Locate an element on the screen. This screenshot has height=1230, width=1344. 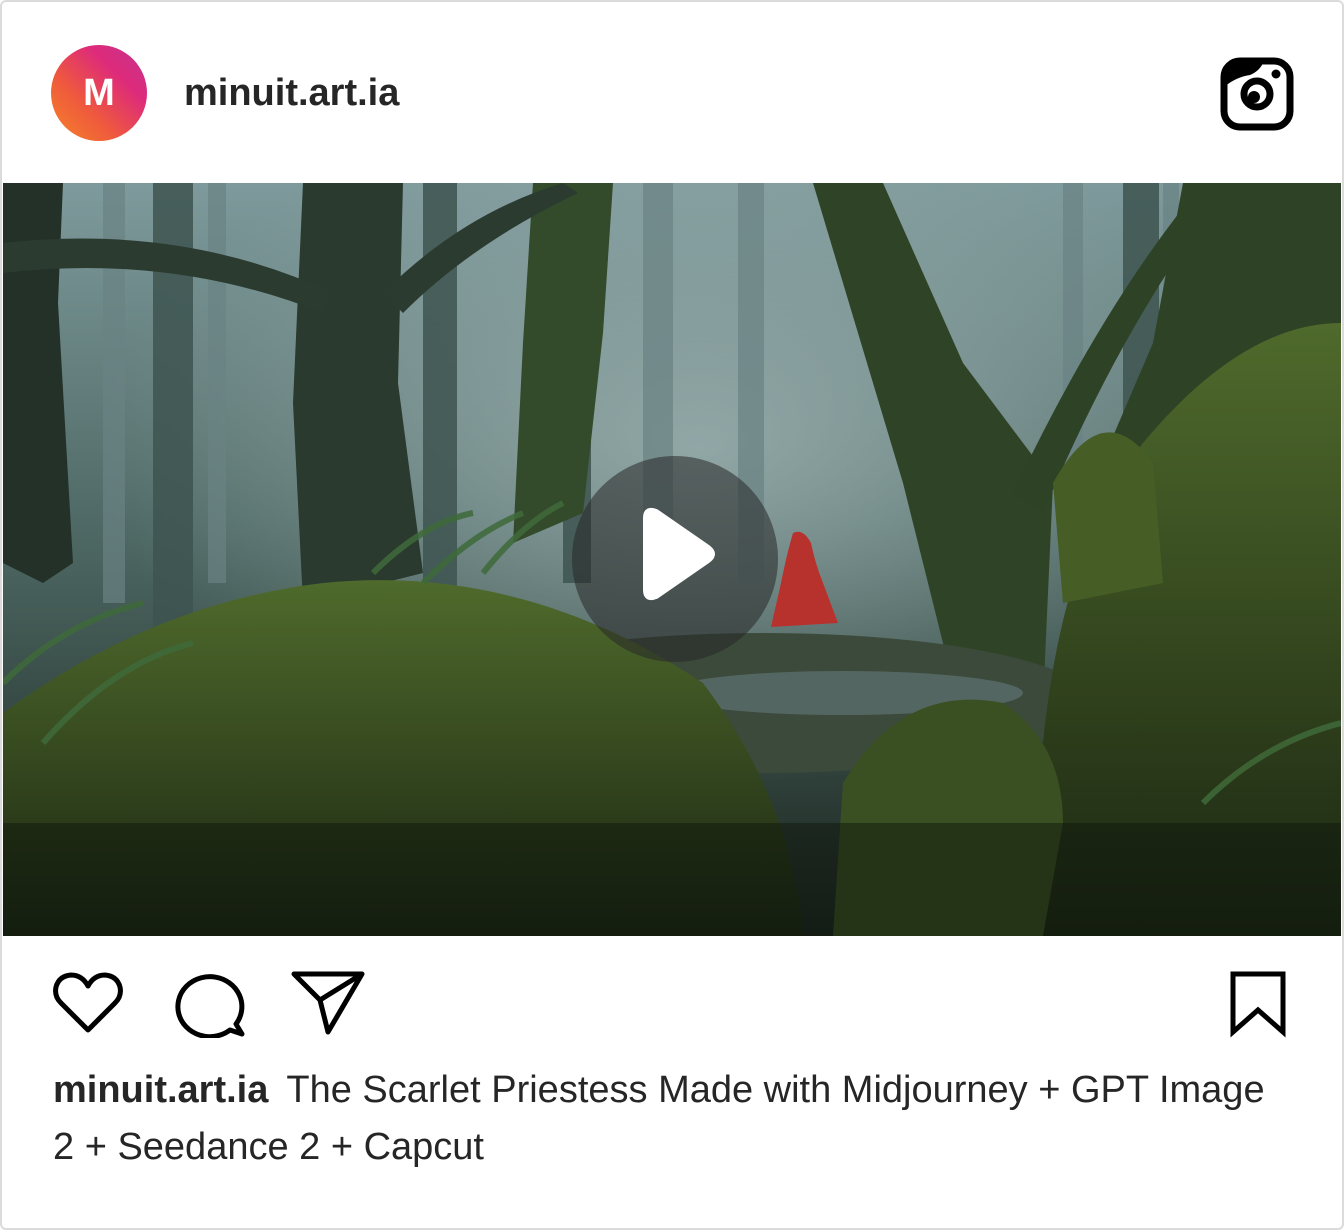
heart-icon is located at coordinates (88, 1003).